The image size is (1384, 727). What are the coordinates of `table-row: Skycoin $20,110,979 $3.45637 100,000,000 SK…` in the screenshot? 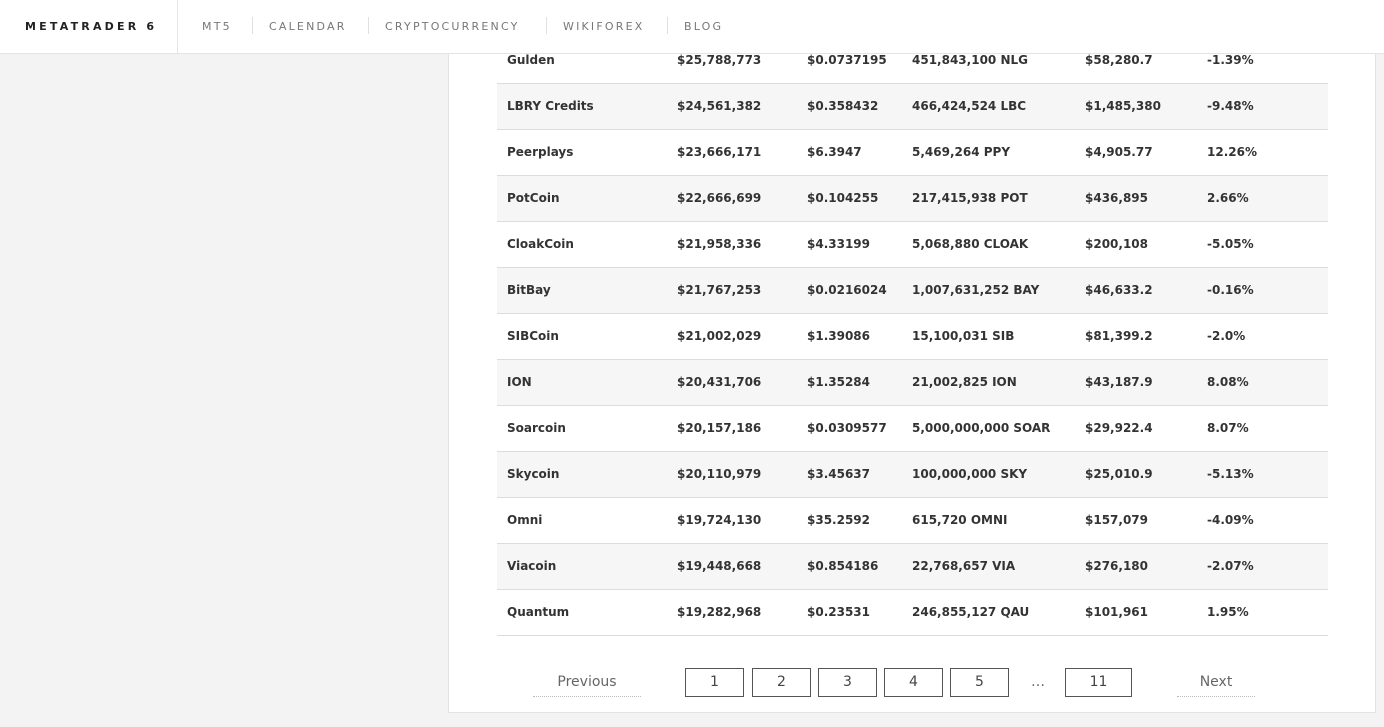 It's located at (912, 475).